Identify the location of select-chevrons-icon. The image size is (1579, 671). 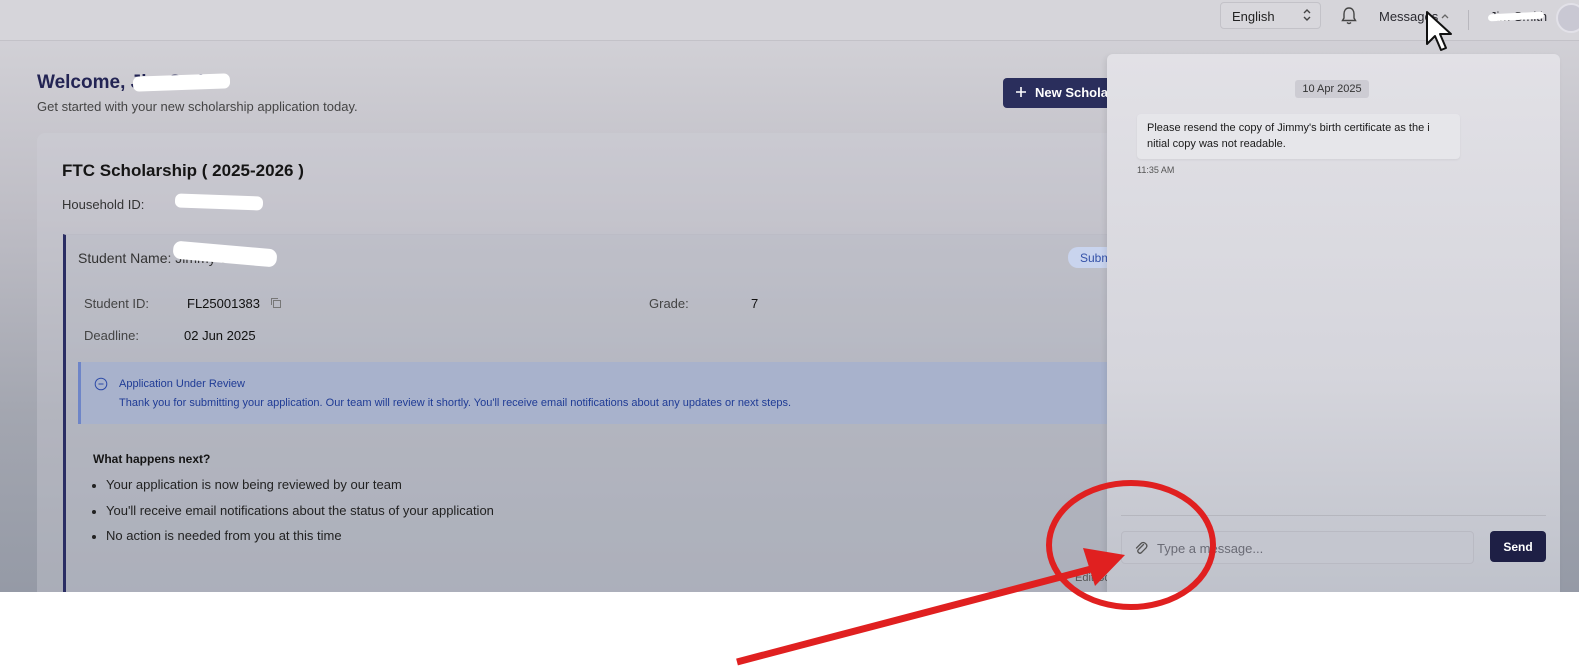
(1307, 15).